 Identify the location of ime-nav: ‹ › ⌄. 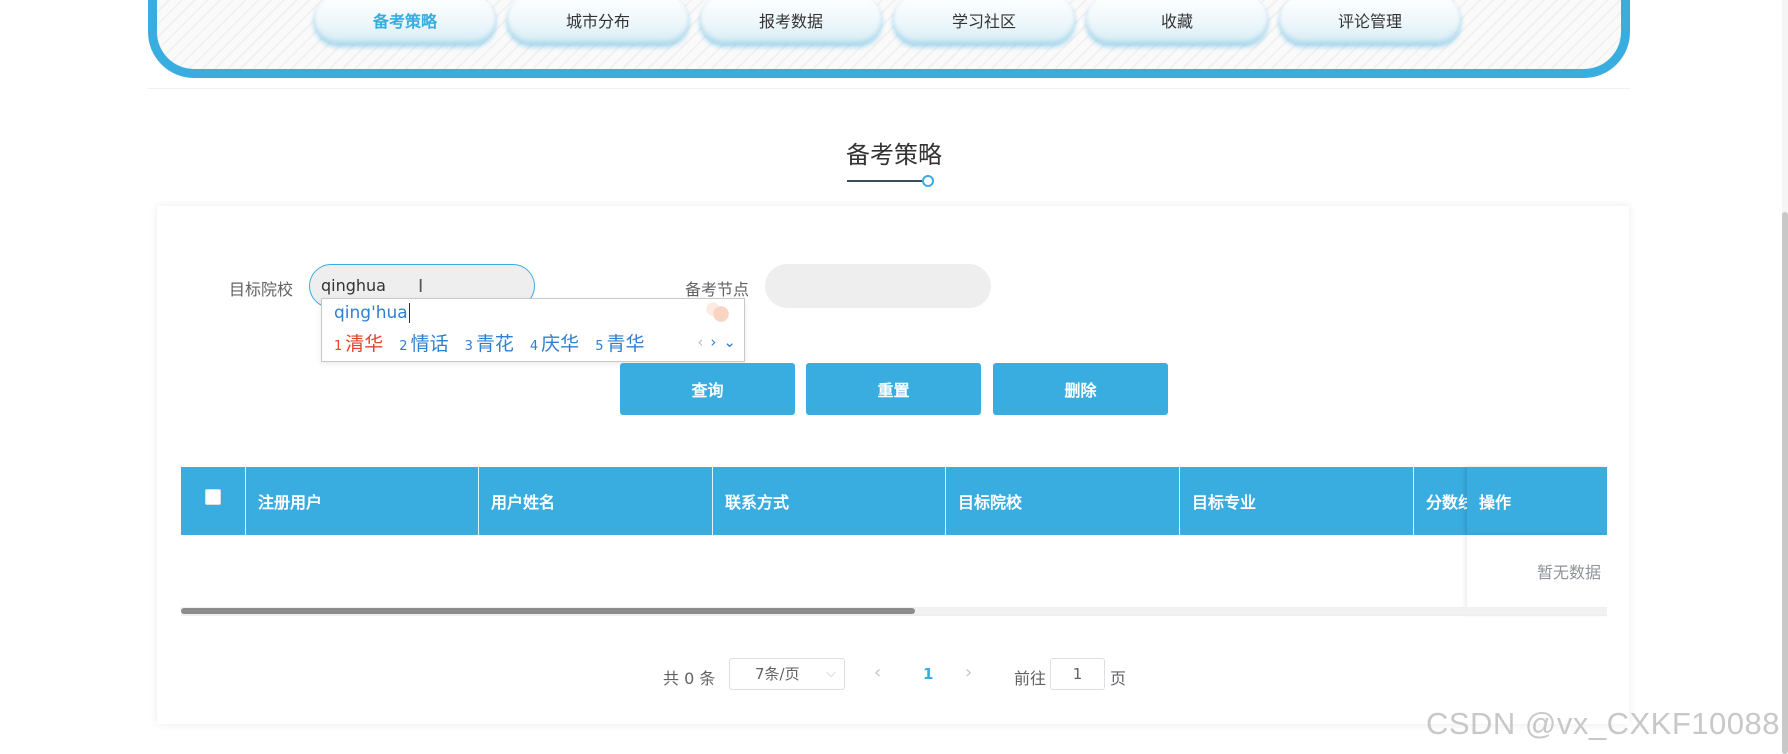
(716, 342).